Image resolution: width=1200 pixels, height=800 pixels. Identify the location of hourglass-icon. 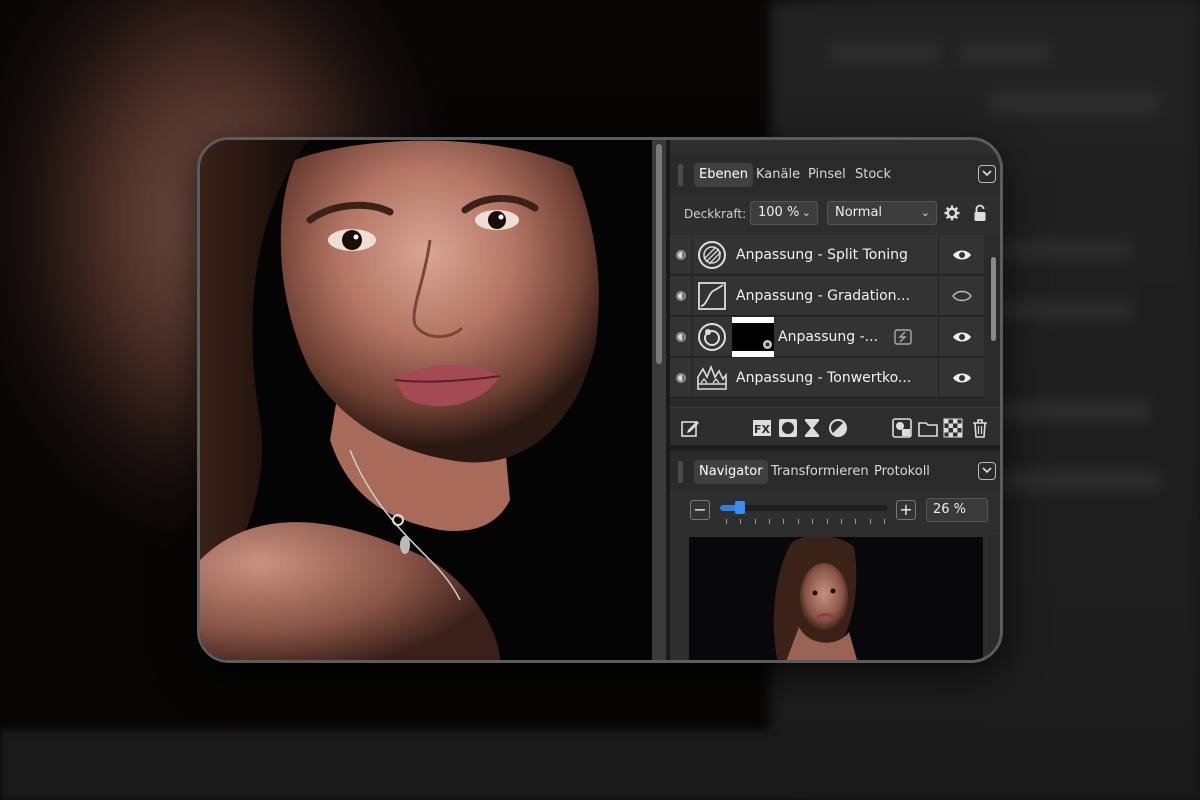
(812, 428).